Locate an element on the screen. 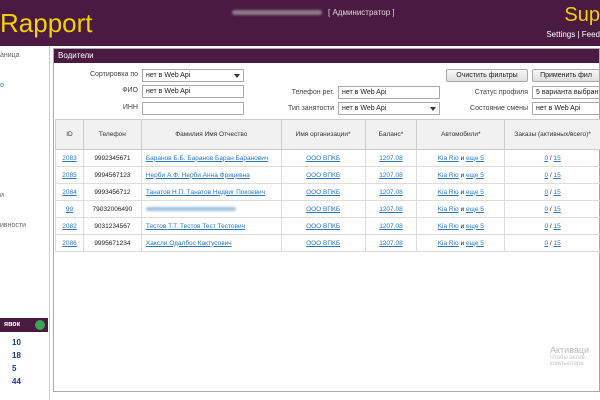  sort-value: нет в Web Api is located at coordinates (168, 75).